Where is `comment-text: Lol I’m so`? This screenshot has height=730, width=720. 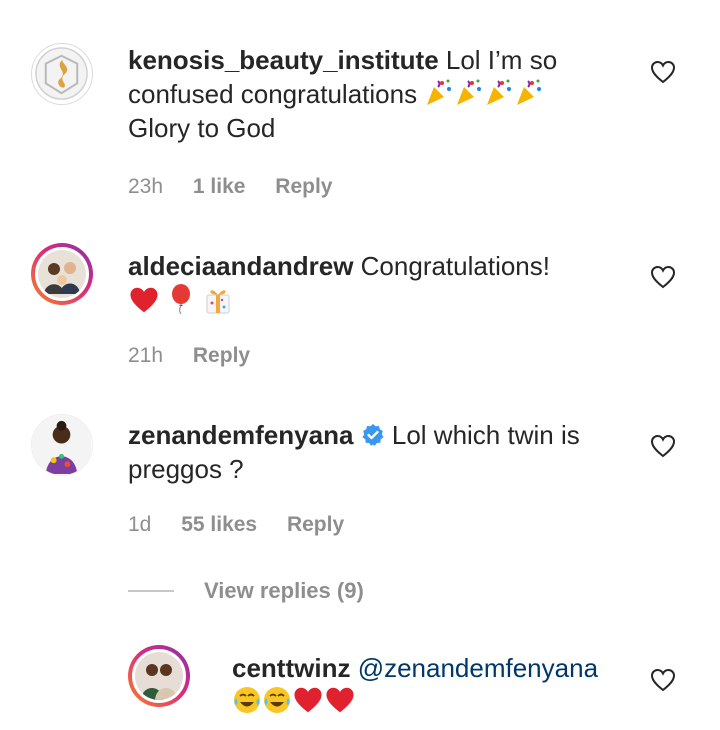
comment-text: Lol I’m so is located at coordinates (501, 60).